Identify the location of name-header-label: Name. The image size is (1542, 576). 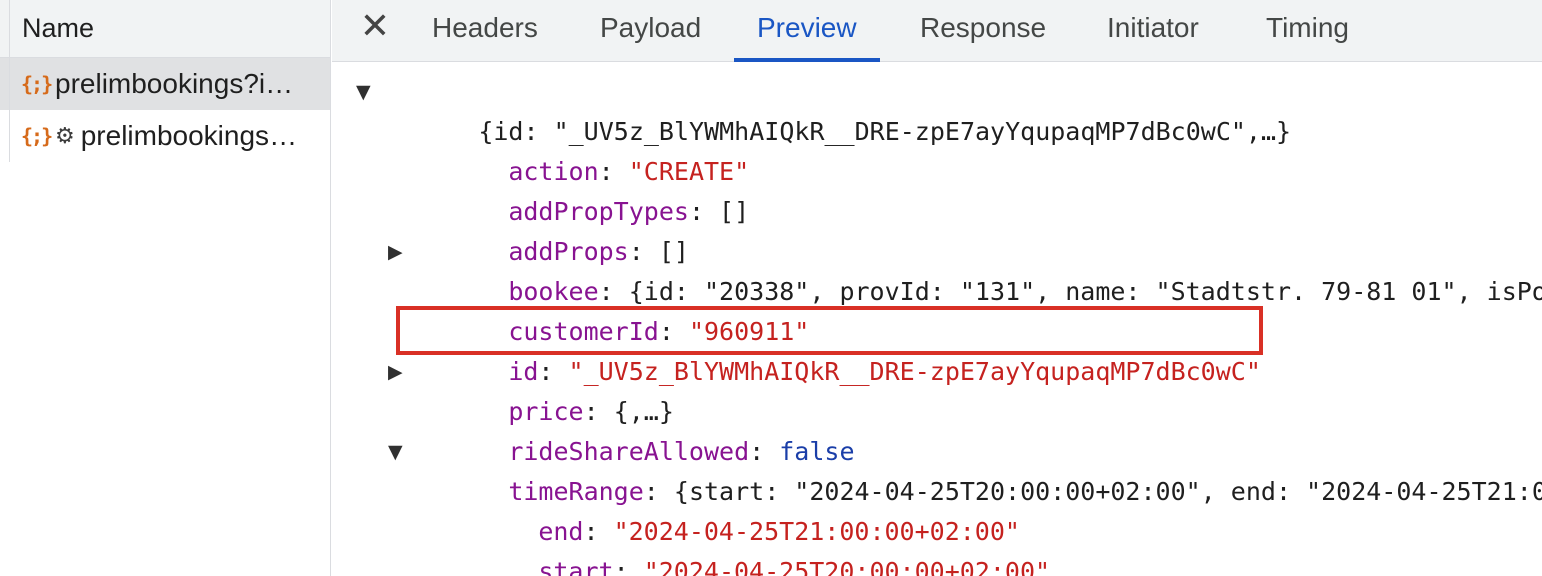
(58, 28).